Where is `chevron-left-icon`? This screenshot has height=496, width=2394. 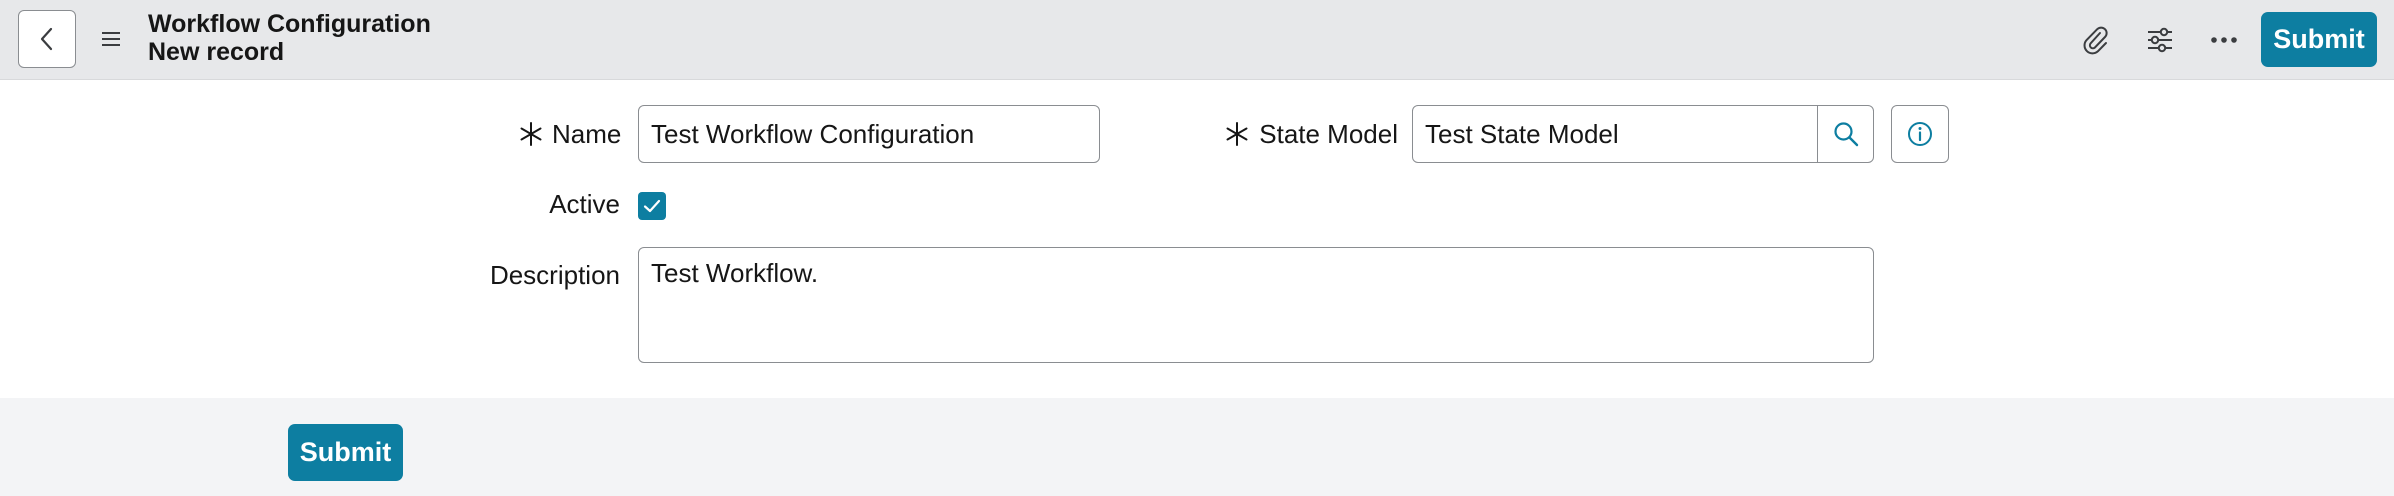
chevron-left-icon is located at coordinates (46, 39).